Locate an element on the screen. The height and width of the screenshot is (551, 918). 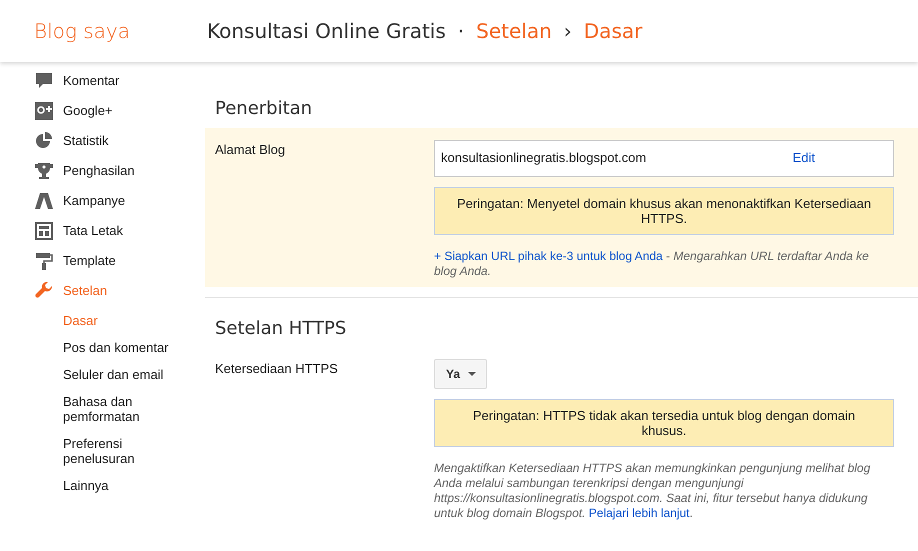
comment-icon is located at coordinates (44, 81).